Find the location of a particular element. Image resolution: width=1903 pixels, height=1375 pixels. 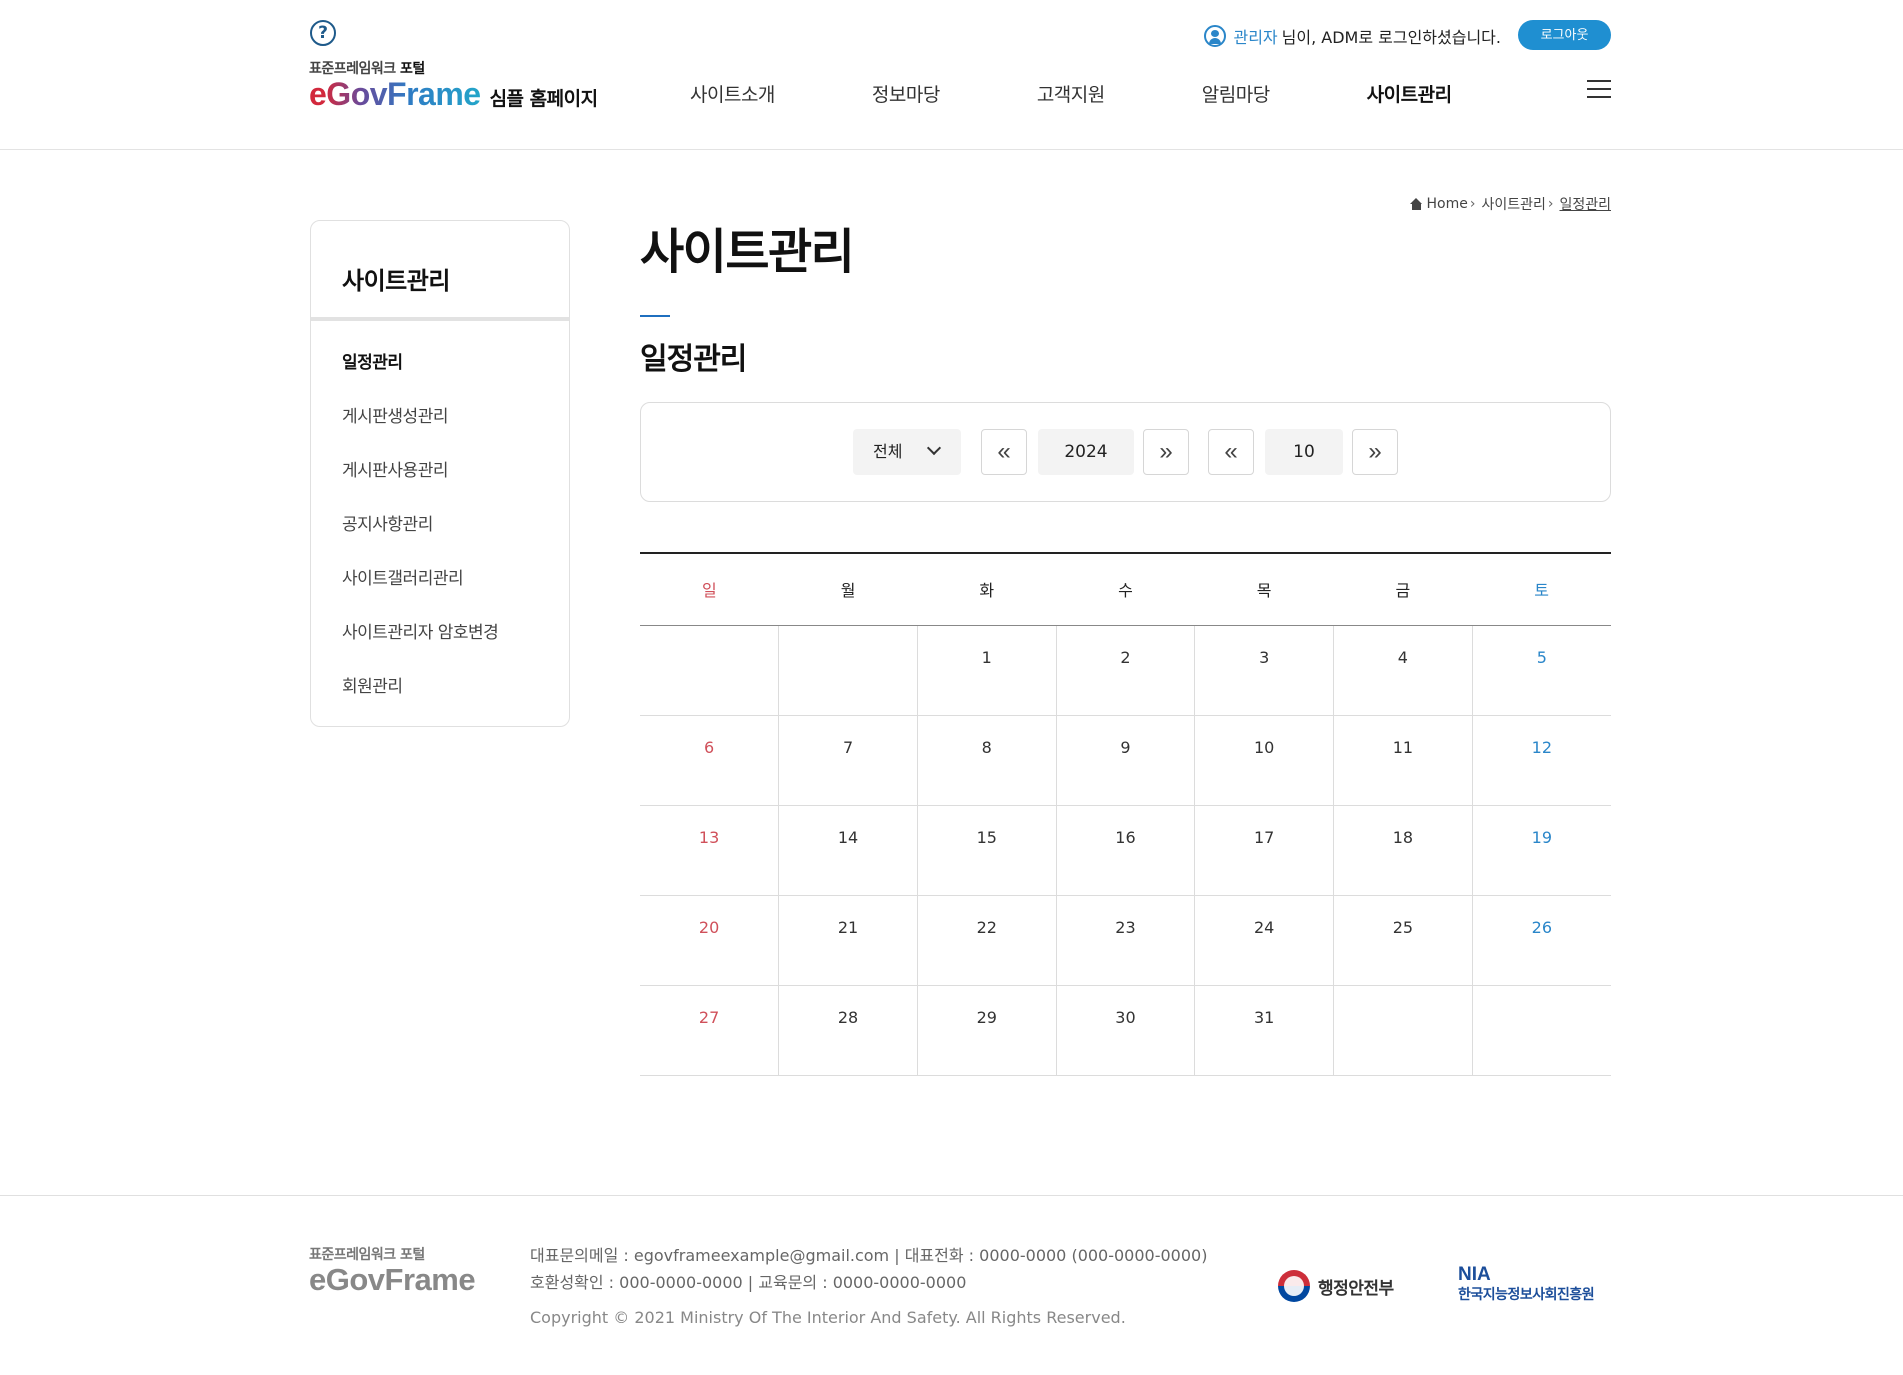

calendar-day-cell: 9 is located at coordinates (1125, 760).